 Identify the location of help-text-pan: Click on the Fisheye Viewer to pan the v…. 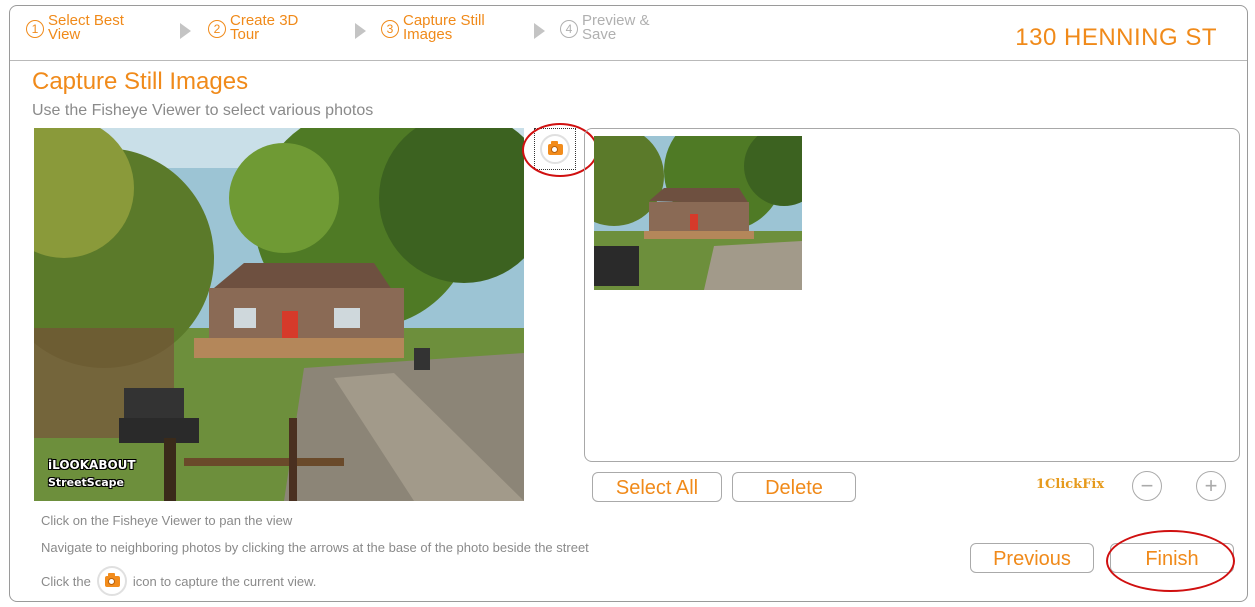
(167, 520).